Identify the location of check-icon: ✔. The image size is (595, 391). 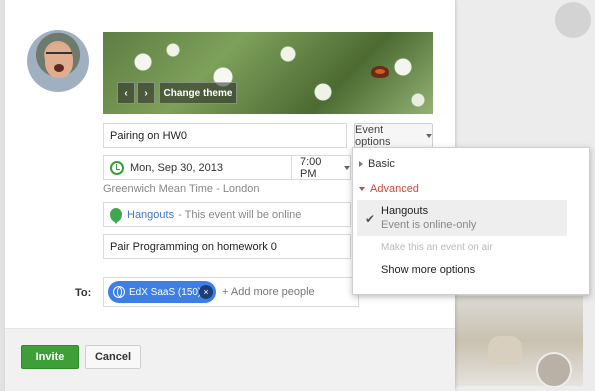
(370, 219).